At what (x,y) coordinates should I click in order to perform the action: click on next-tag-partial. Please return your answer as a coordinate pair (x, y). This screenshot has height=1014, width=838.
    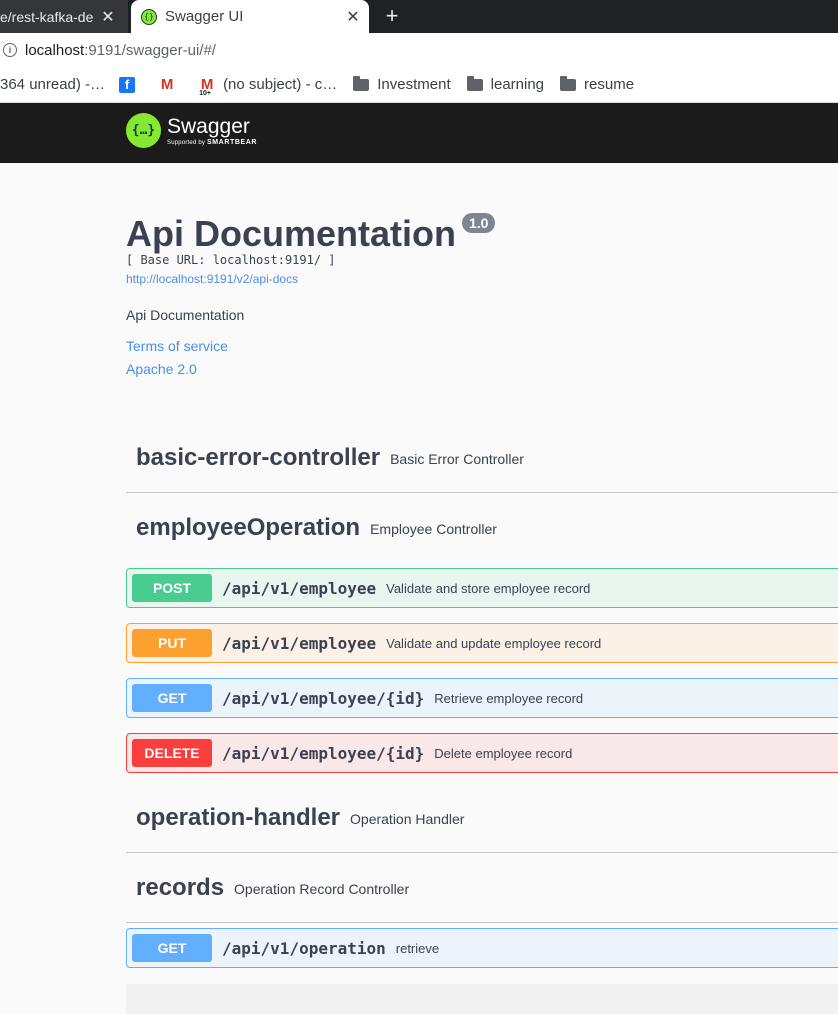
    Looking at the image, I should click on (482, 999).